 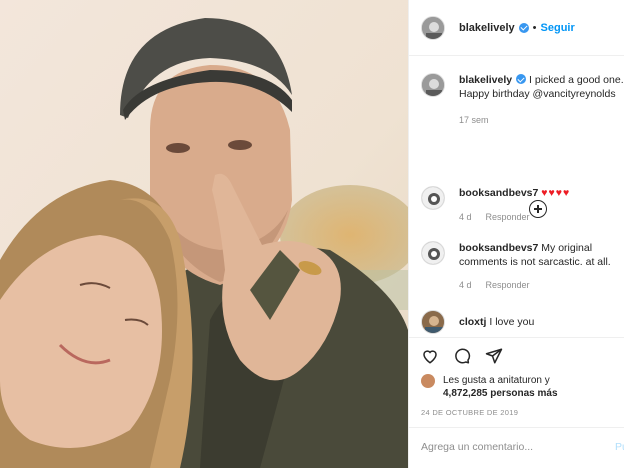 I want to click on author-avatar, so click(x=433, y=27).